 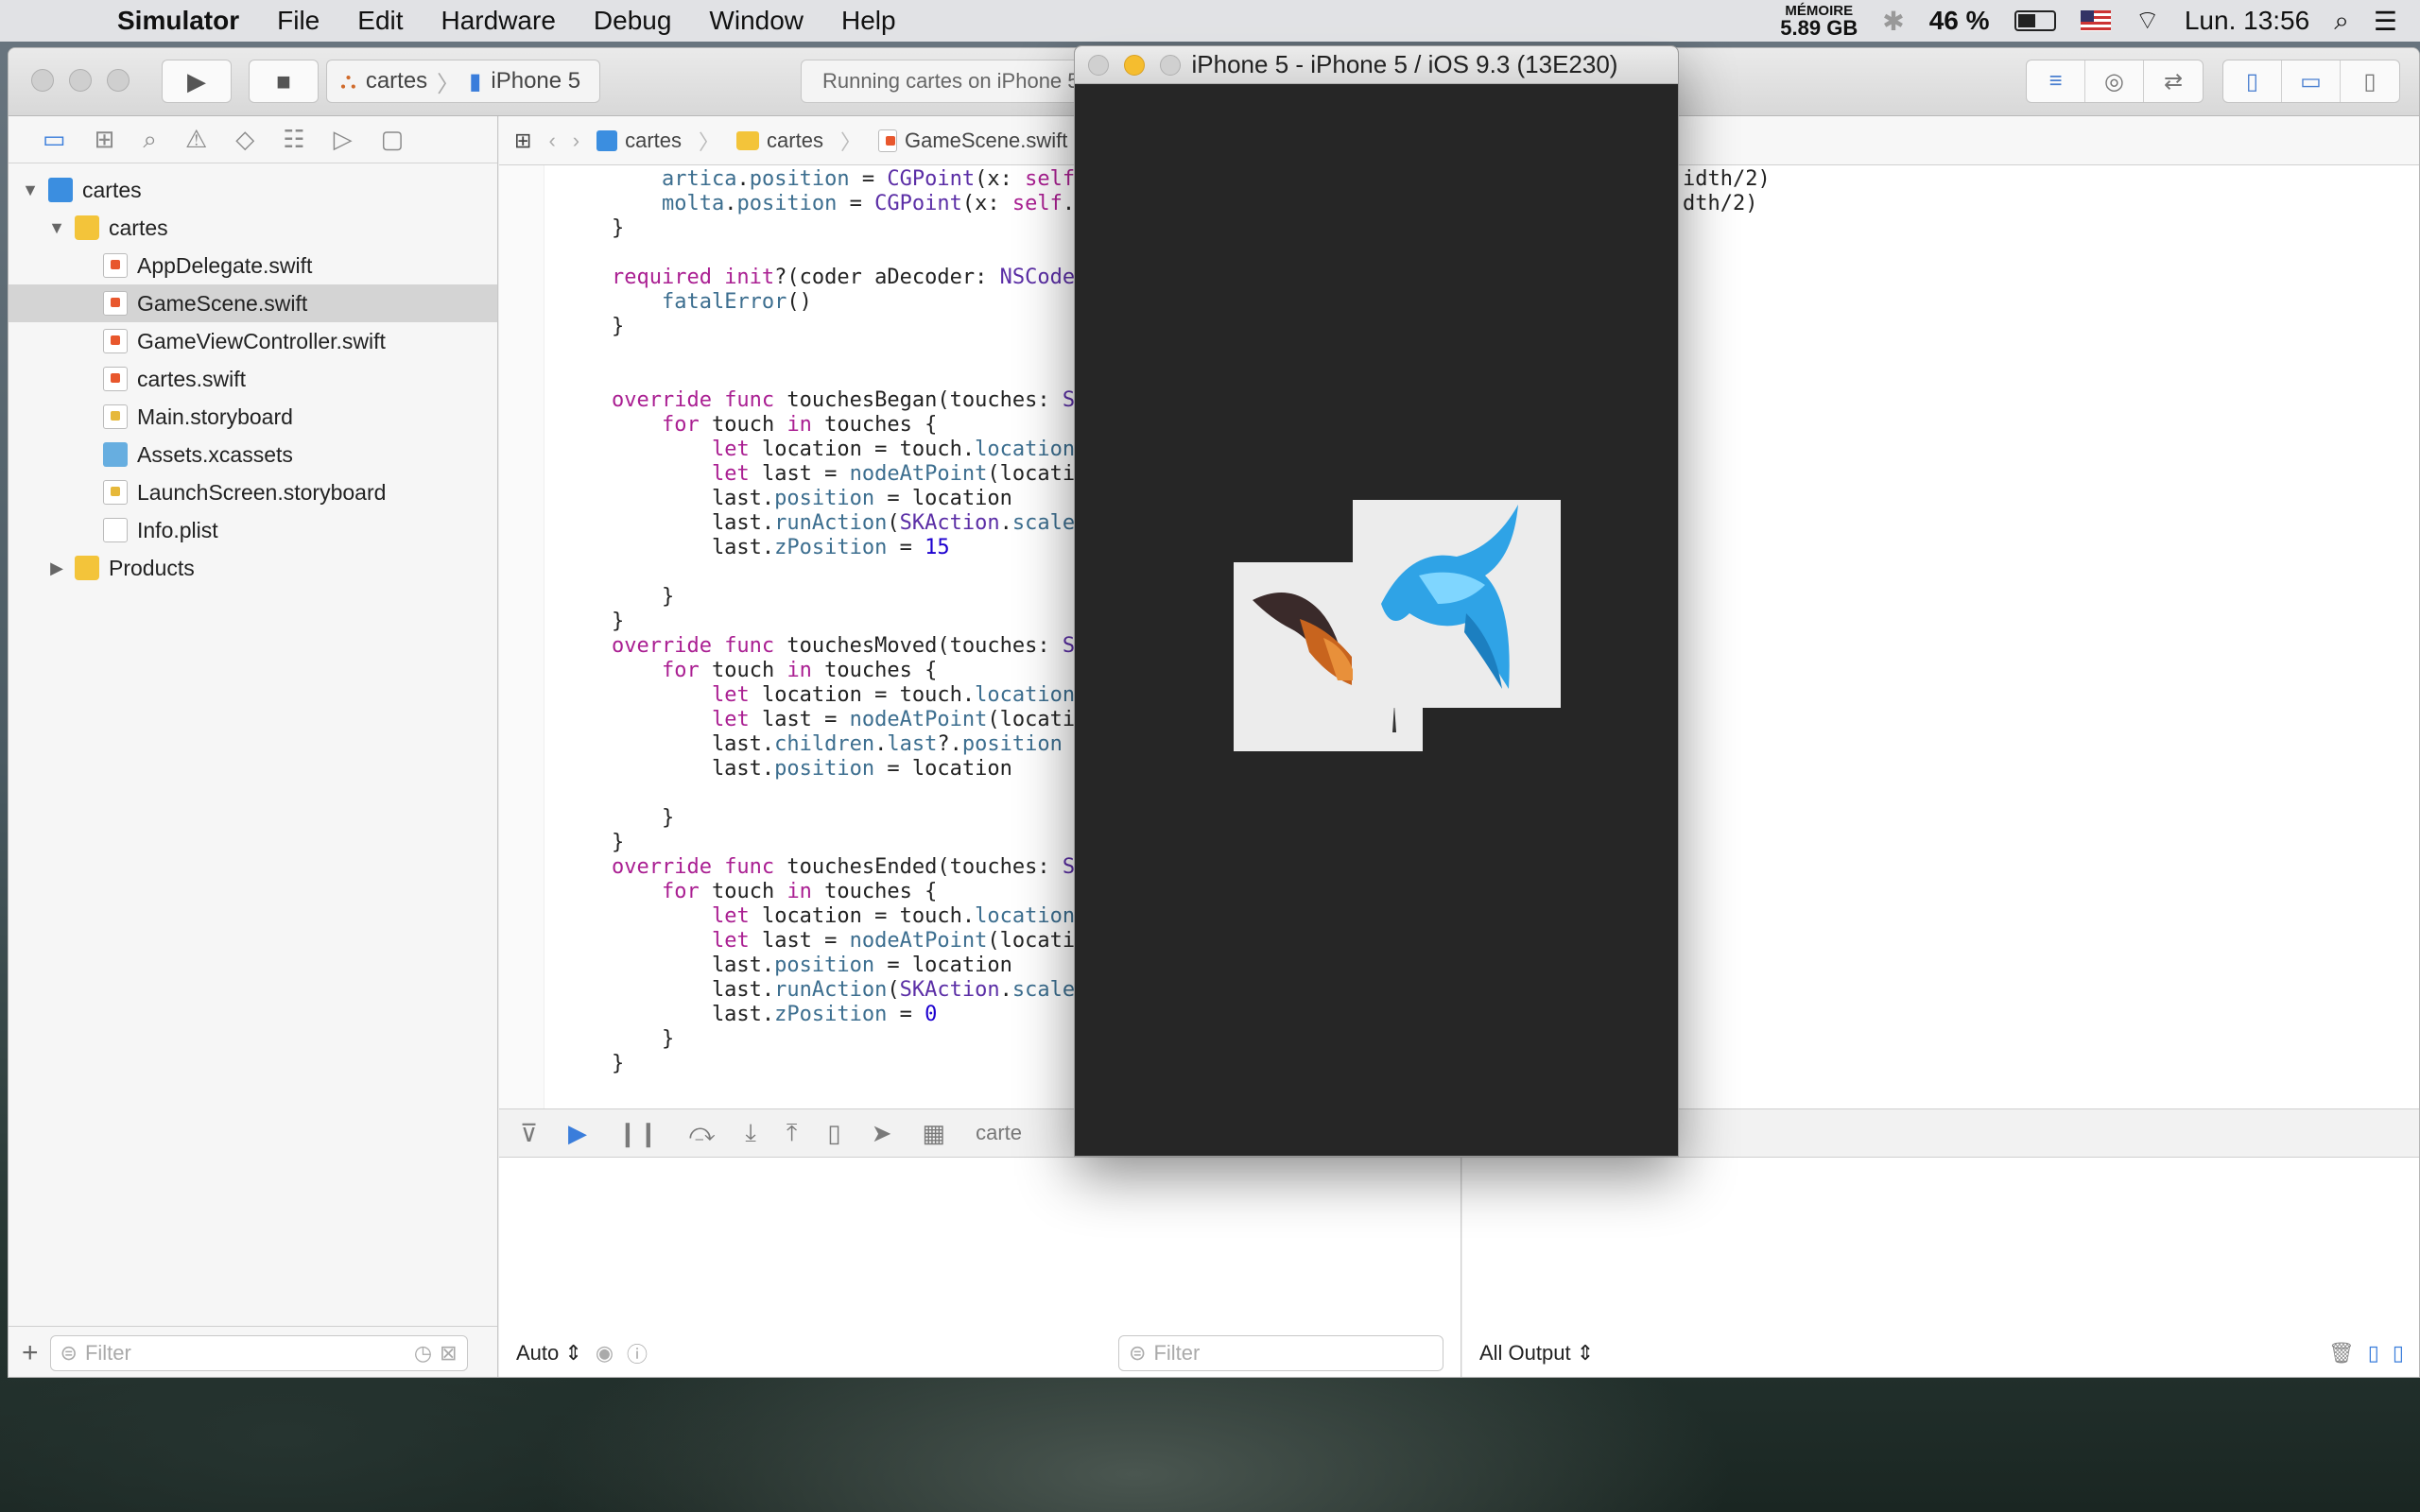 I want to click on input-source-flag-icon, so click(x=2096, y=20).